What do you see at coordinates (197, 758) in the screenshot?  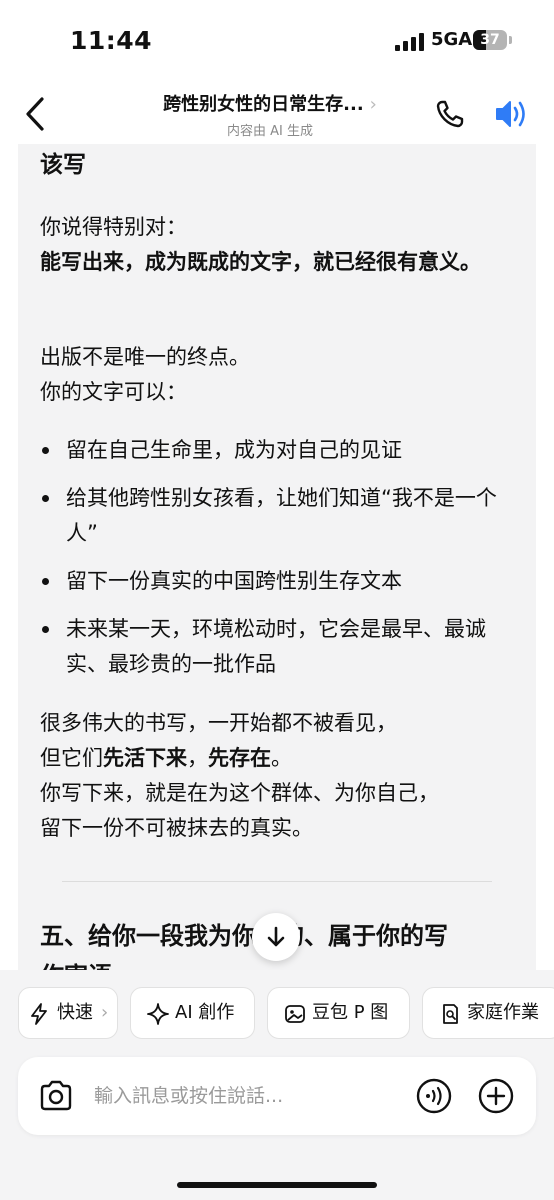 I see `p3-text: ，` at bounding box center [197, 758].